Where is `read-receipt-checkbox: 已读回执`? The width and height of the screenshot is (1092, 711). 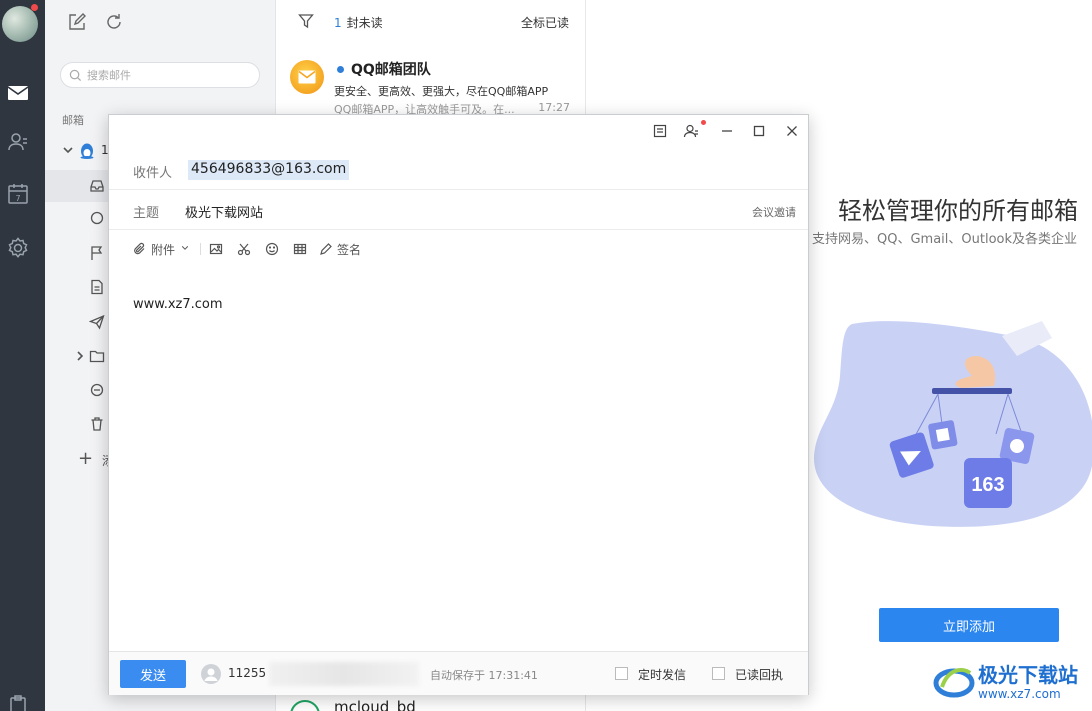 read-receipt-checkbox: 已读回执 is located at coordinates (752, 674).